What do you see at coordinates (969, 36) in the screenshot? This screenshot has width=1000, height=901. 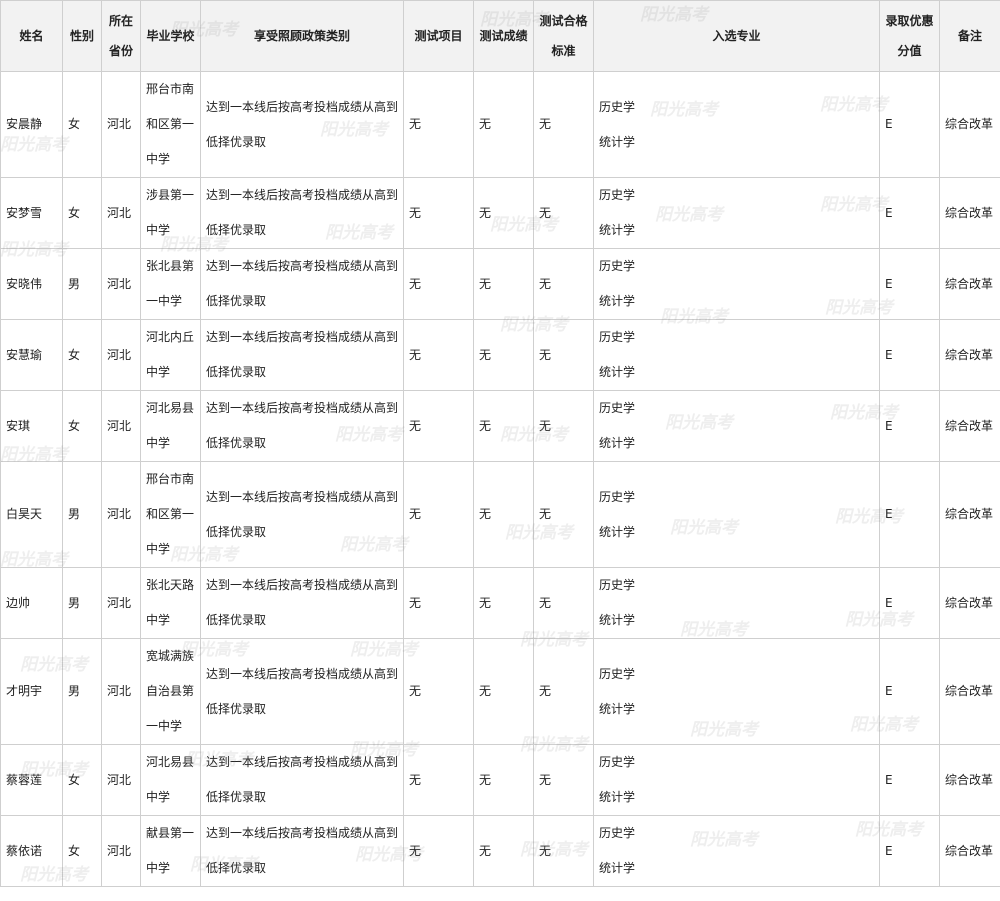 I see `header-remark: 备注` at bounding box center [969, 36].